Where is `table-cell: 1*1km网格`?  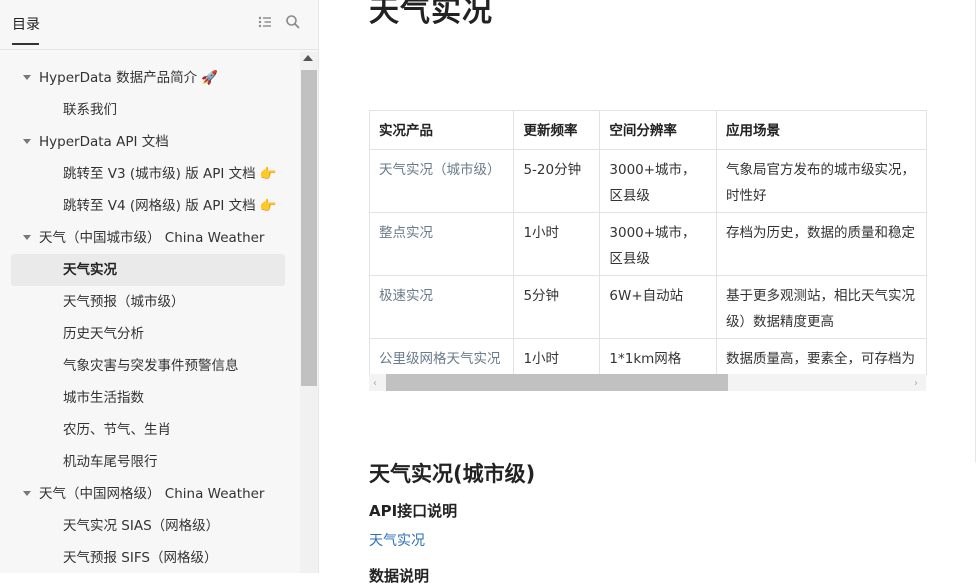
table-cell: 1*1km网格 is located at coordinates (658, 356).